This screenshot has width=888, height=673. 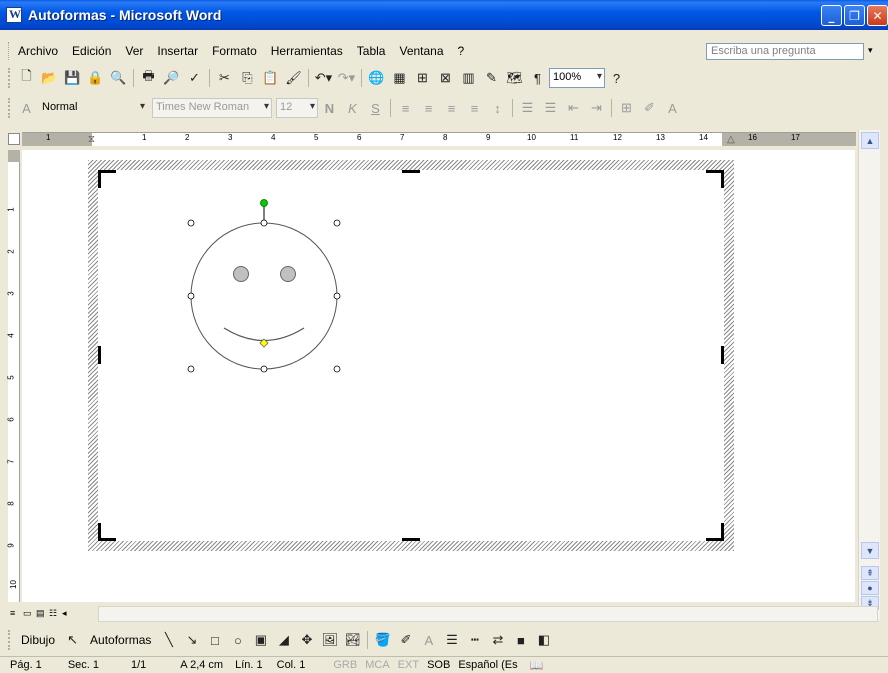 What do you see at coordinates (649, 108) in the screenshot?
I see `highlight-icon: ✐` at bounding box center [649, 108].